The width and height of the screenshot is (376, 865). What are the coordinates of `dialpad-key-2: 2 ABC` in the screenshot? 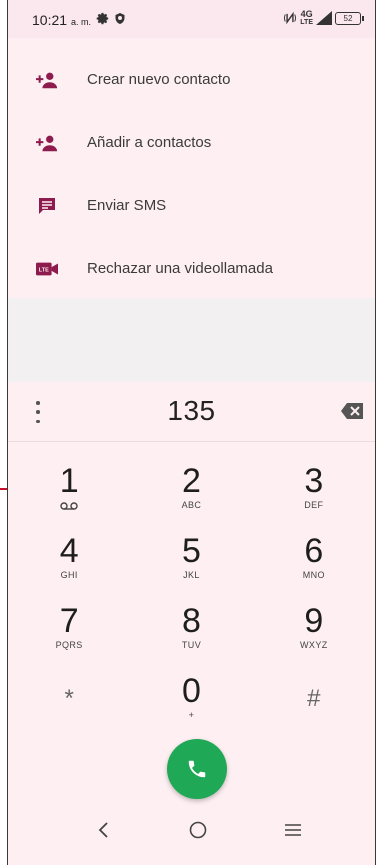 It's located at (191, 497).